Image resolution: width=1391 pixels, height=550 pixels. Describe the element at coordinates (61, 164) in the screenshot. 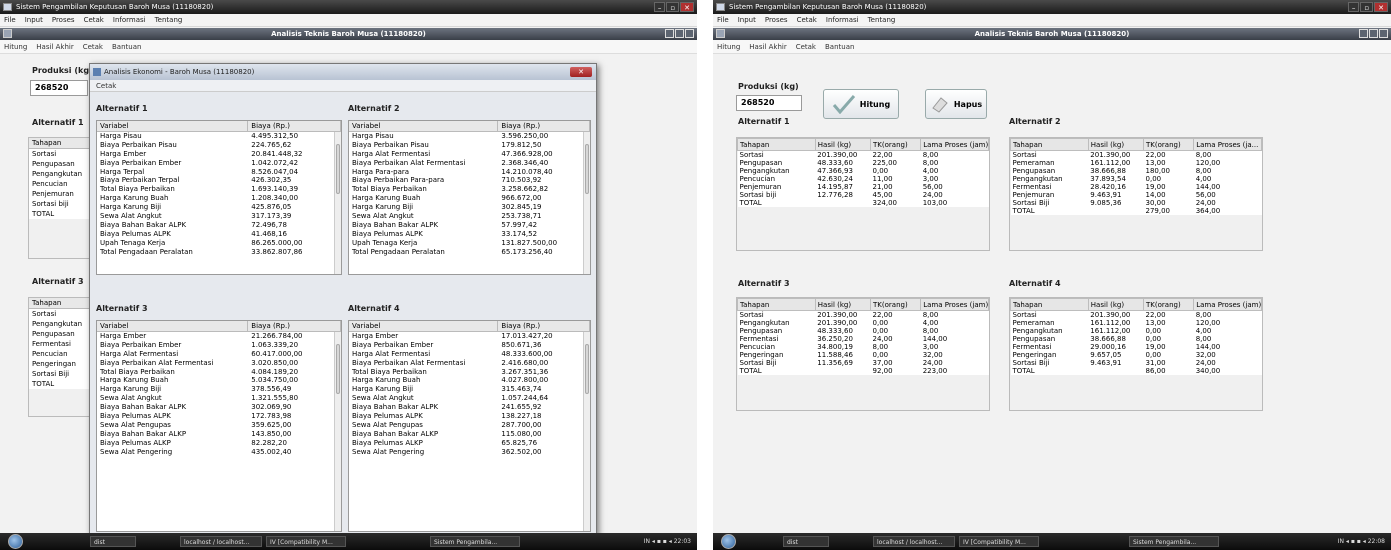

I see `list-item: Pengupasan` at that location.